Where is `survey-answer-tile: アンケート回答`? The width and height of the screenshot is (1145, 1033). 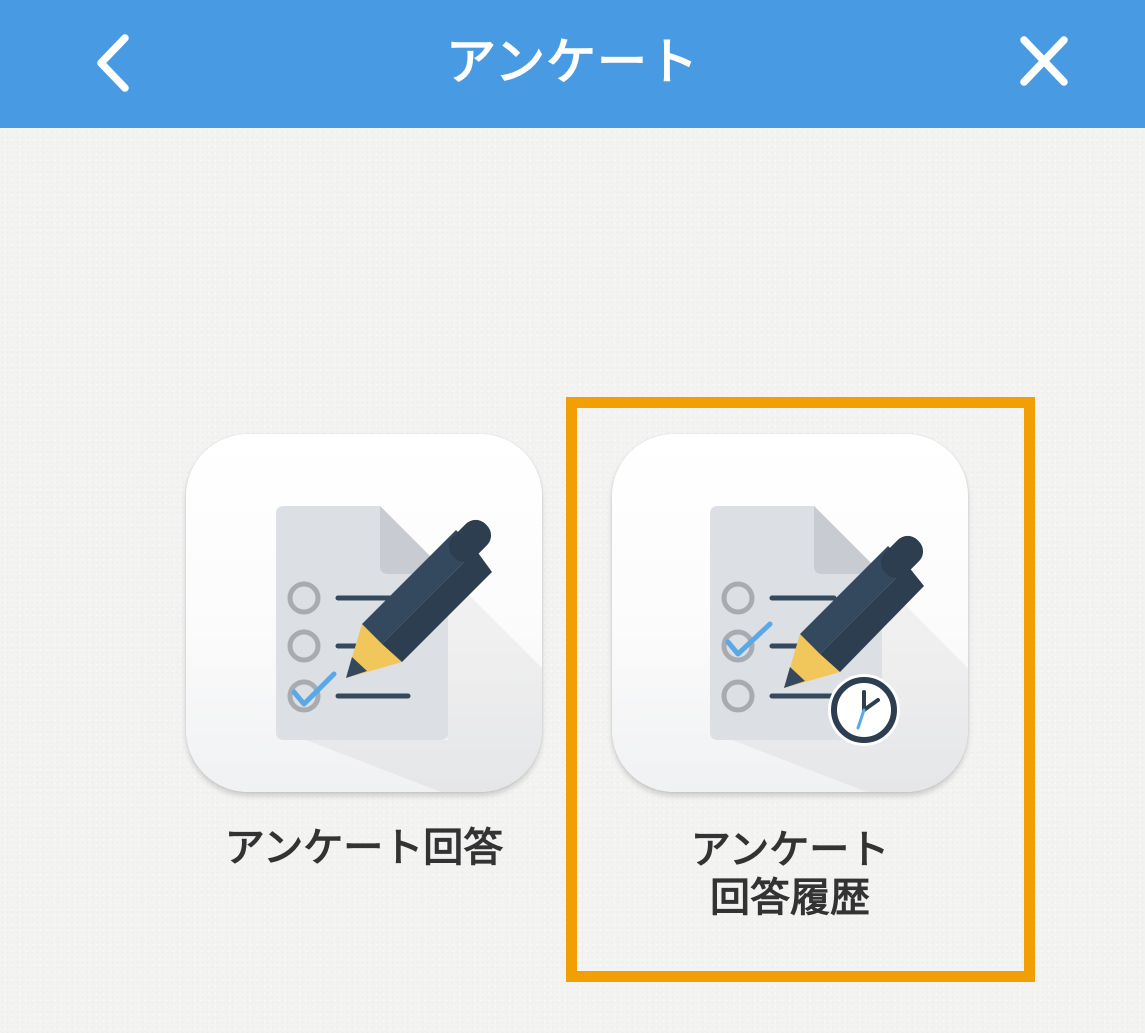 survey-answer-tile: アンケート回答 is located at coordinates (368, 652).